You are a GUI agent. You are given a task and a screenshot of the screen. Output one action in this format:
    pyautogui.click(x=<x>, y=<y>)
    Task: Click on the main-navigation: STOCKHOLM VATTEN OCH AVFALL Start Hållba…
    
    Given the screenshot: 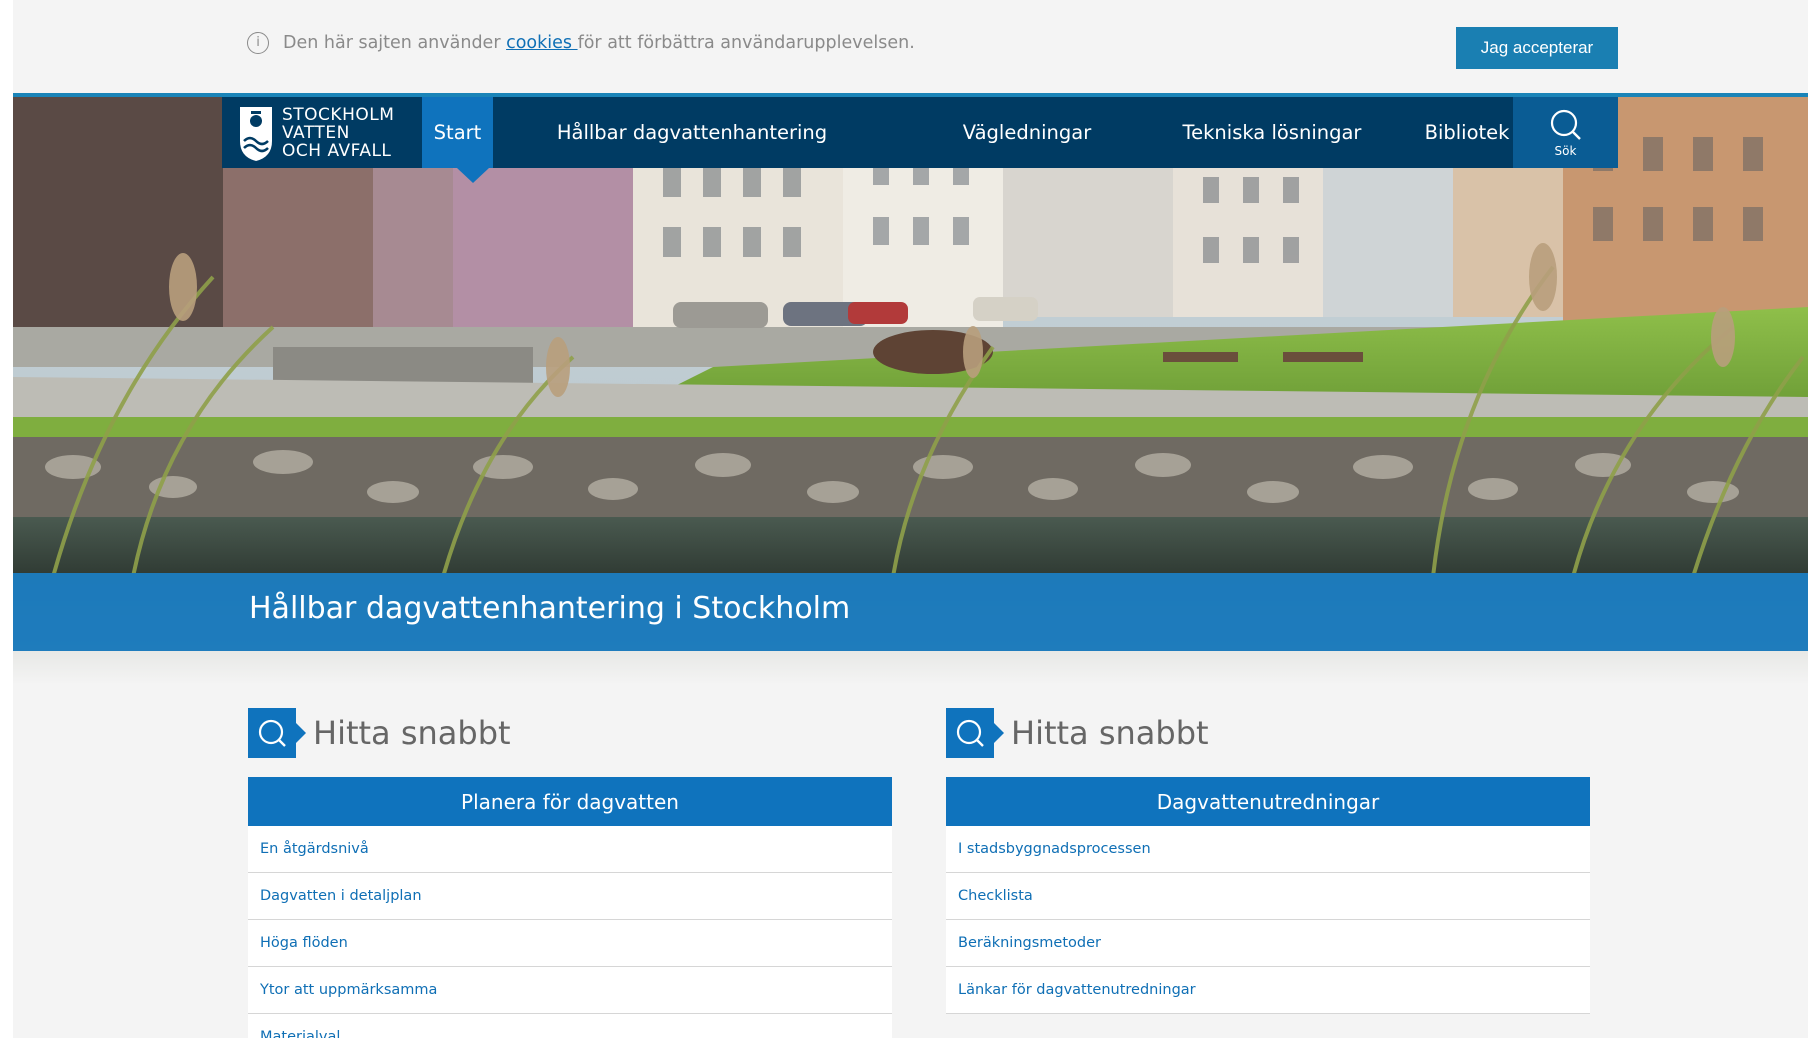 What is the action you would take?
    pyautogui.click(x=920, y=132)
    